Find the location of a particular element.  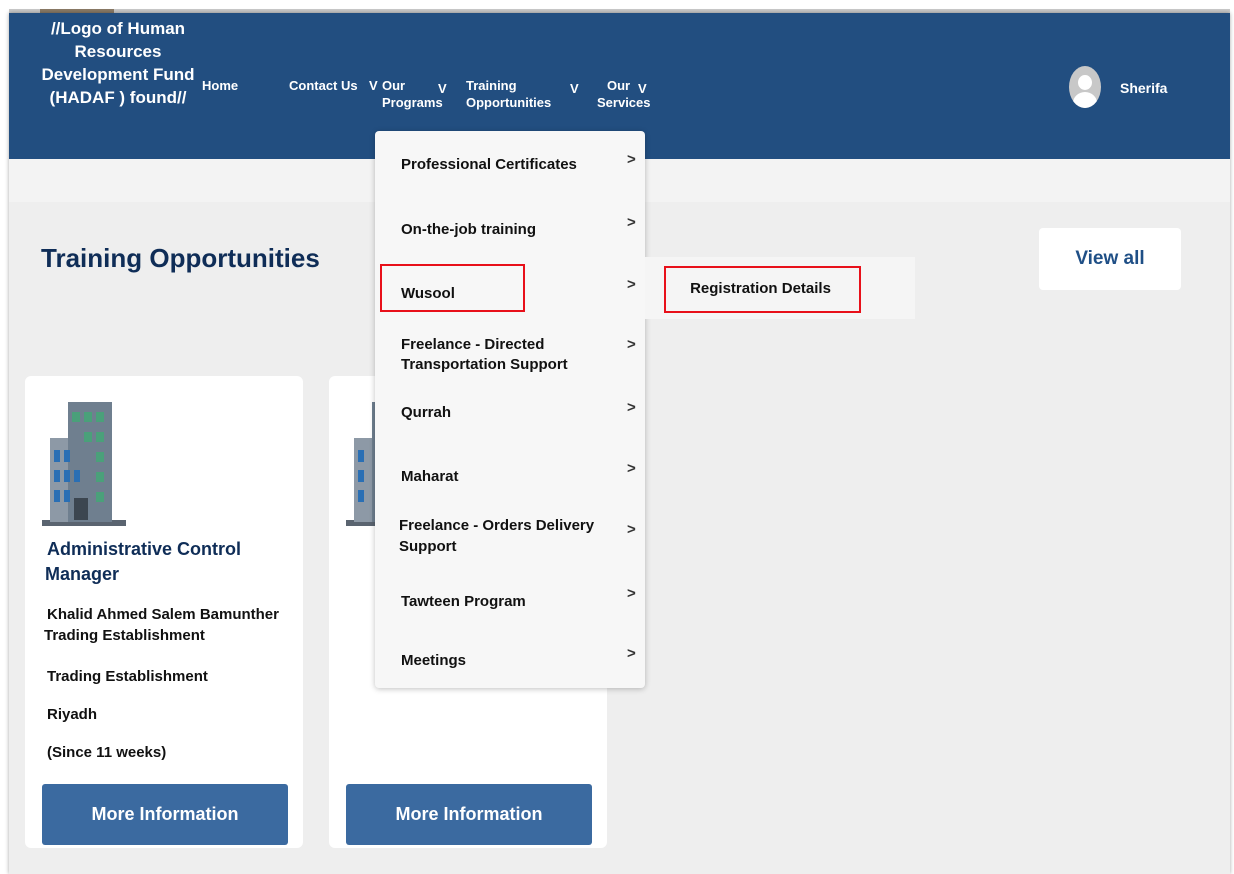

nav-services-line2: Services is located at coordinates (624, 102).